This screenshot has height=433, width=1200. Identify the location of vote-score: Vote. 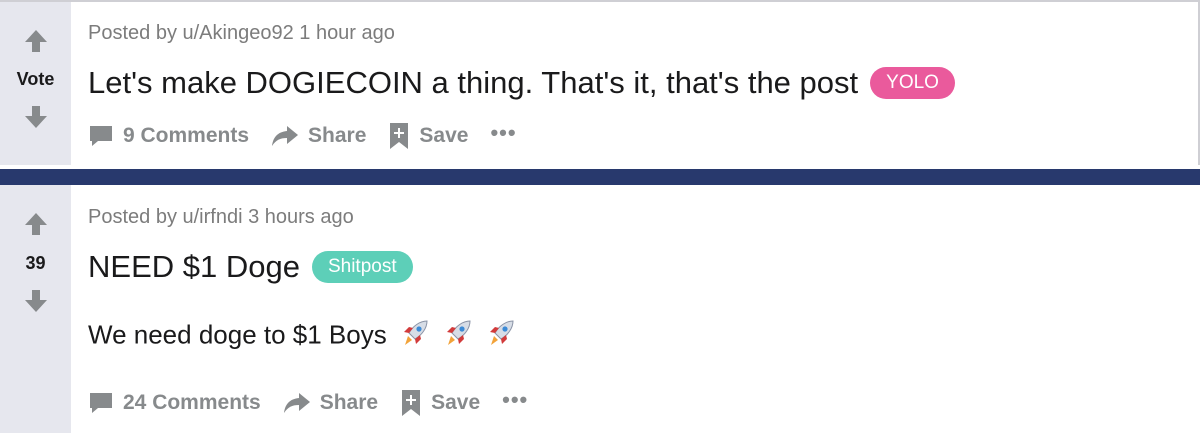
(35, 79).